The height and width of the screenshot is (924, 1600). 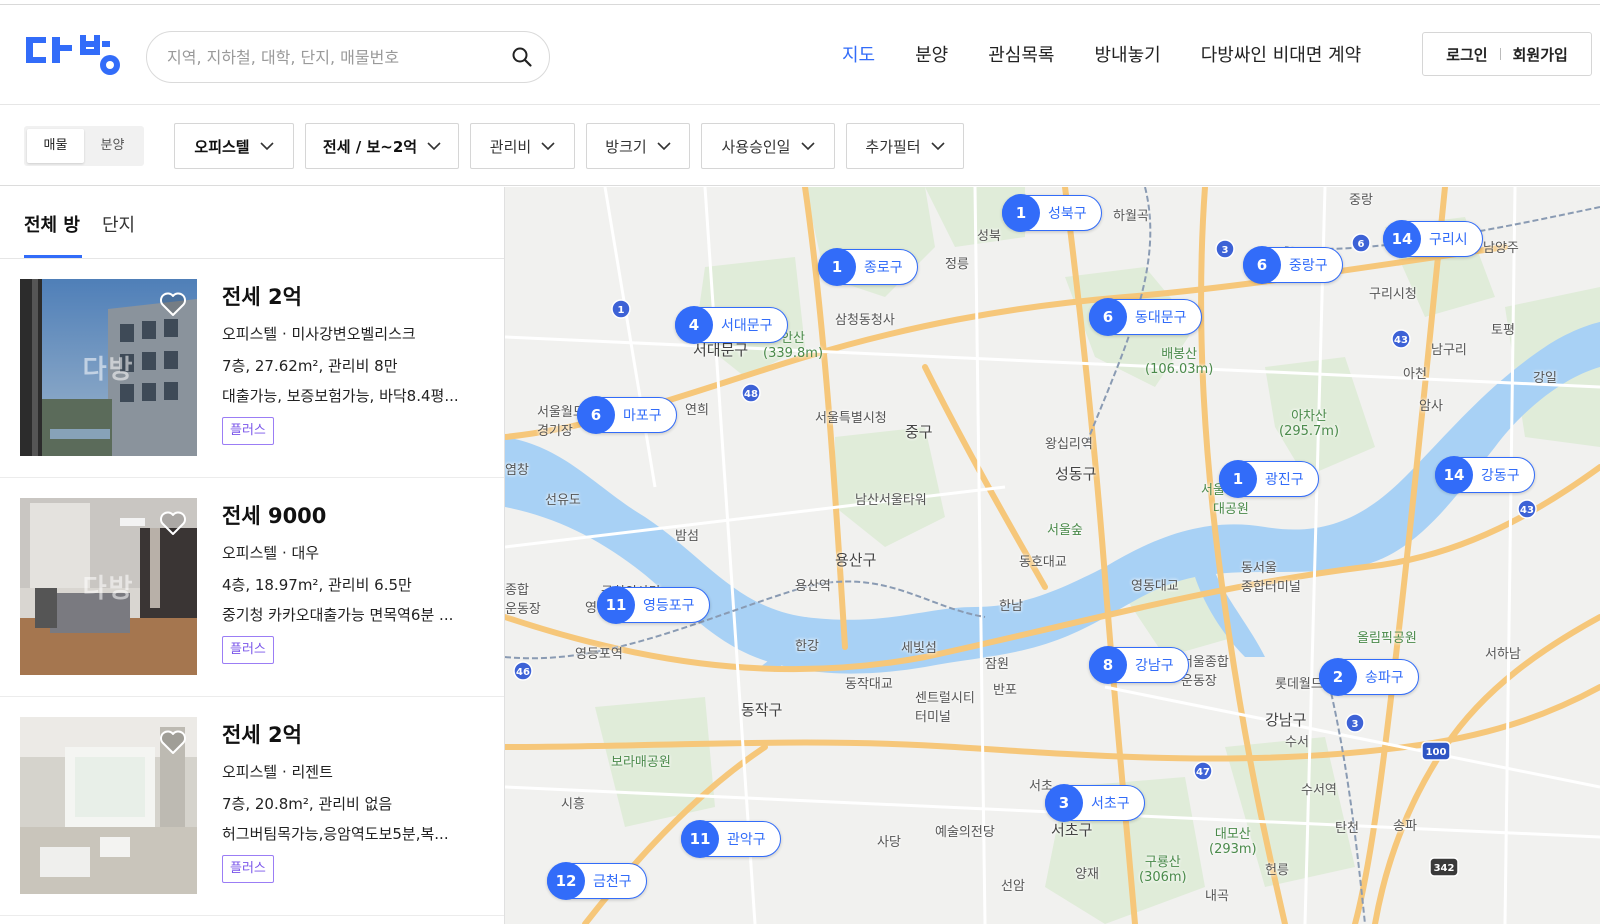 I want to click on cluster-pin: 2 송파구, so click(x=1369, y=677).